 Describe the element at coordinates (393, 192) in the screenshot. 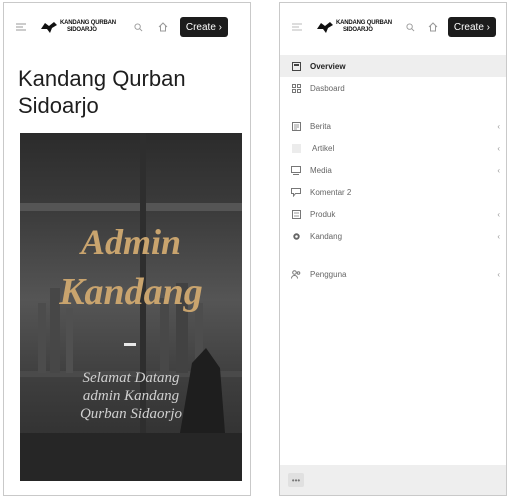

I see `sidebar-item-komentar: Komentar 2` at that location.